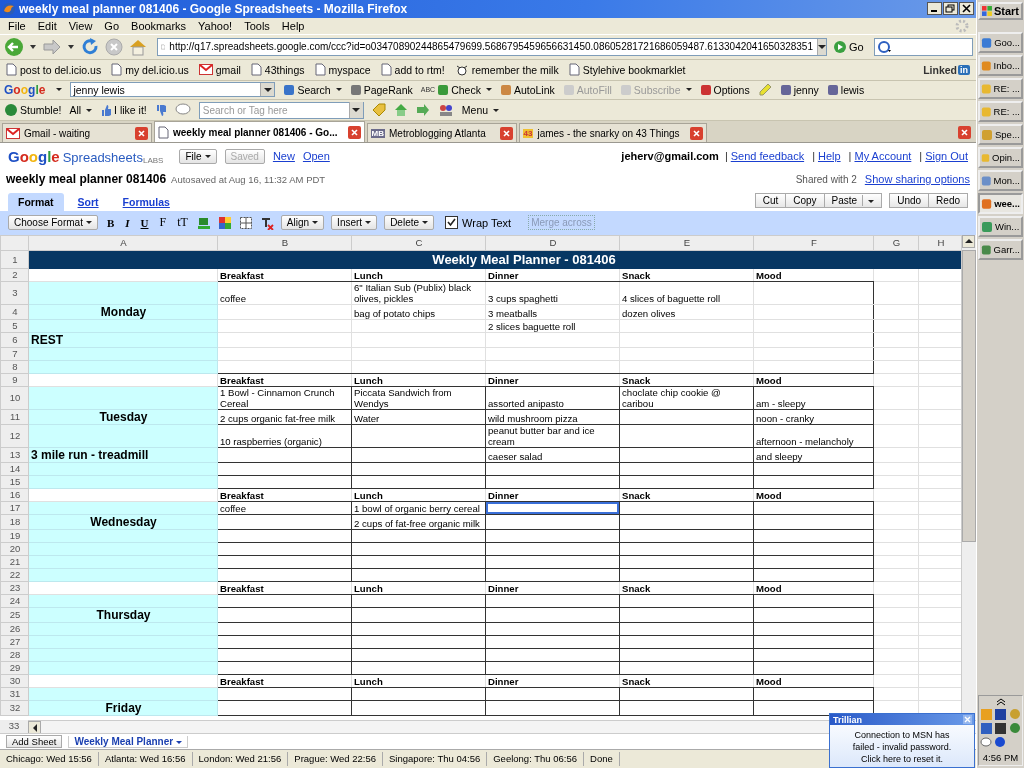  I want to click on restore-button, so click(950, 9).